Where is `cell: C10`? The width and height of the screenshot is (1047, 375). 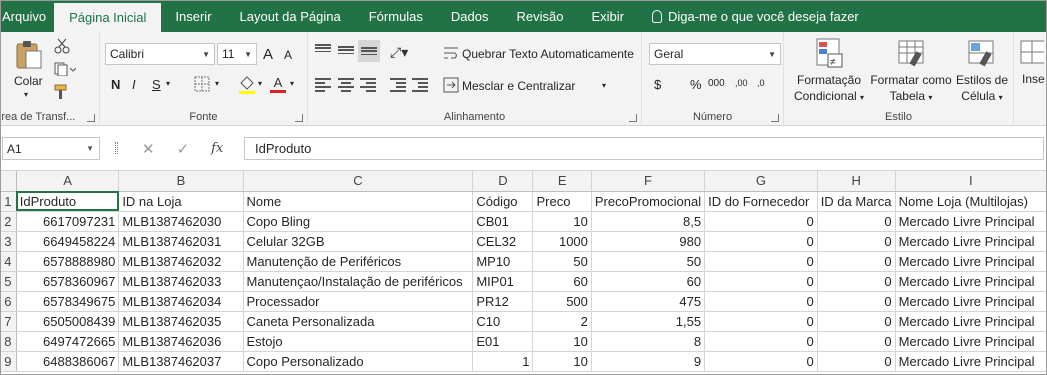 cell: C10 is located at coordinates (503, 321).